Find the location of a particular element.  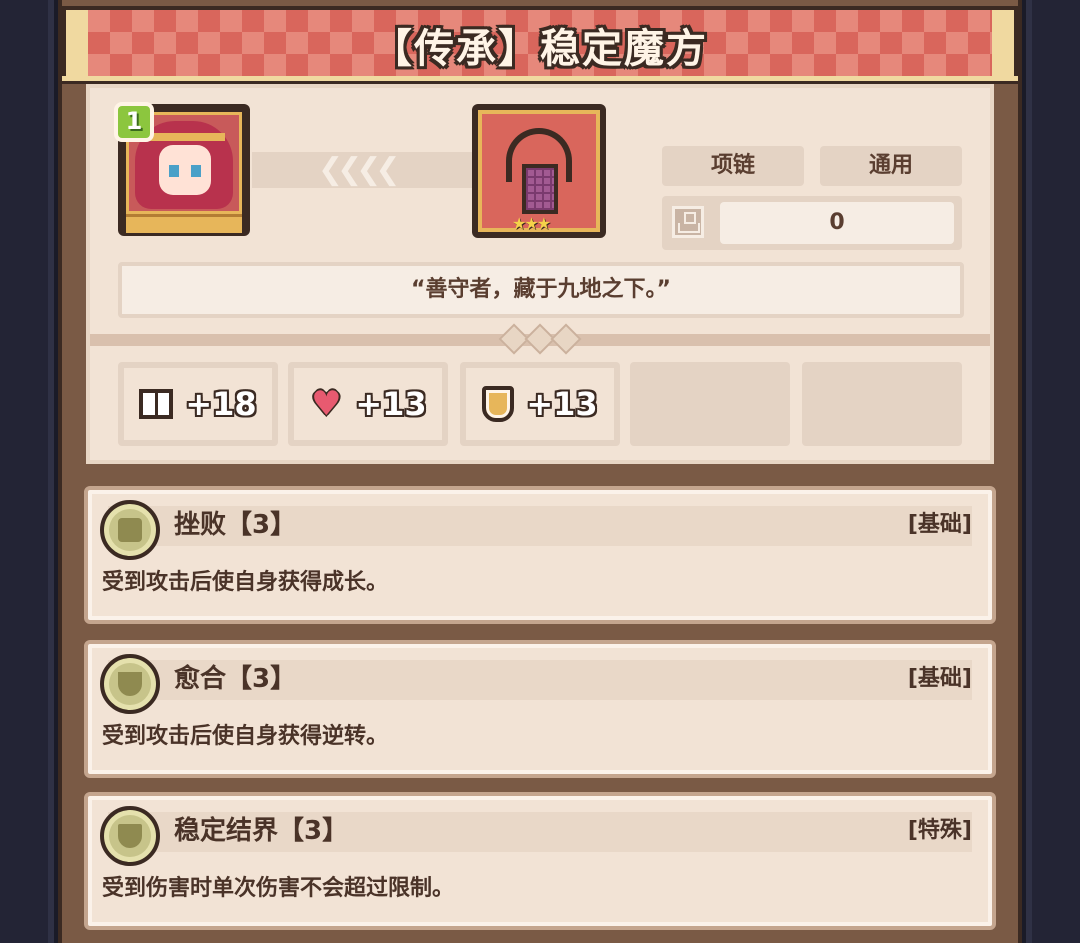

skill-type: [特殊] is located at coordinates (939, 830).